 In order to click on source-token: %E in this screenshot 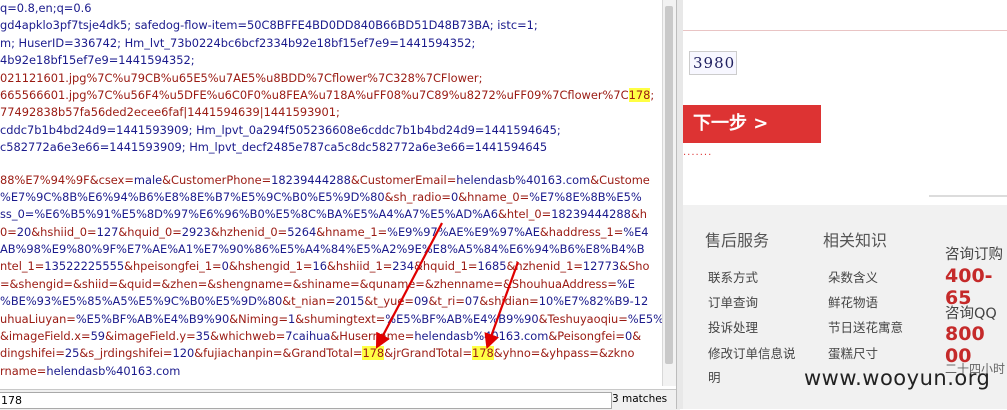, I will do `click(625, 283)`.